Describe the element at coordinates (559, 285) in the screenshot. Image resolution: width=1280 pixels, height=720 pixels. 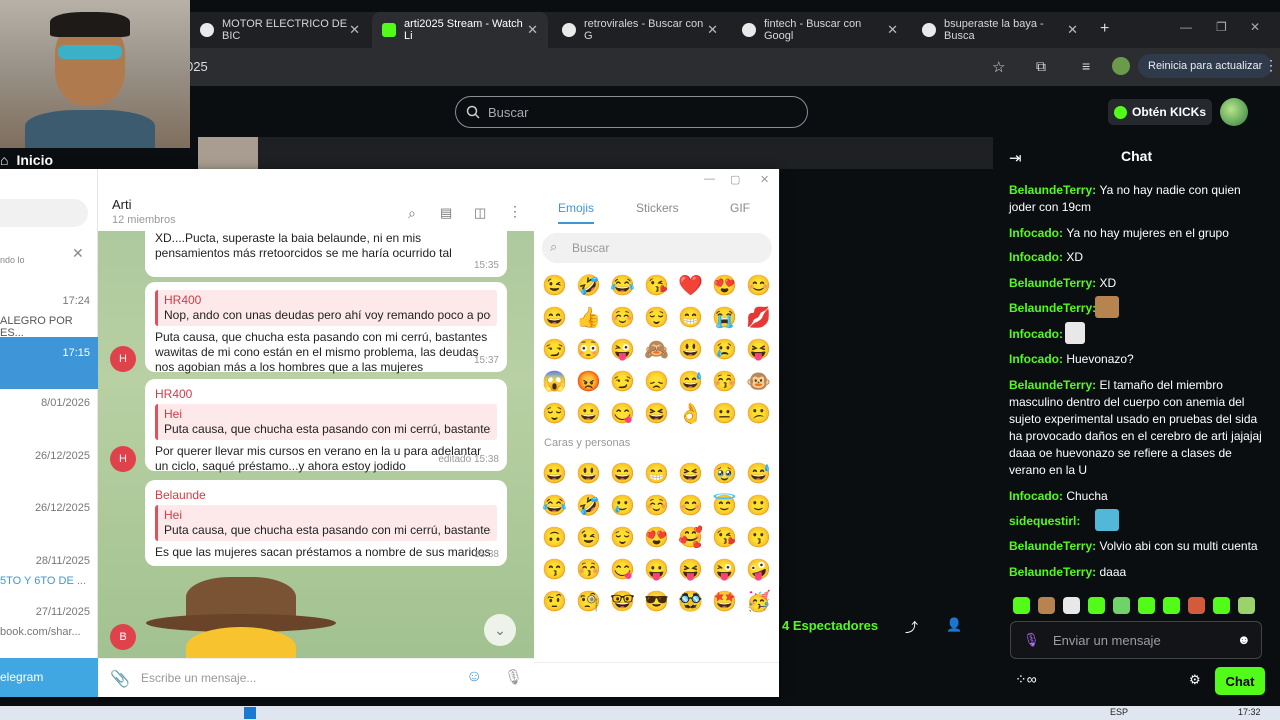
I see `emoji-item: 😉` at that location.